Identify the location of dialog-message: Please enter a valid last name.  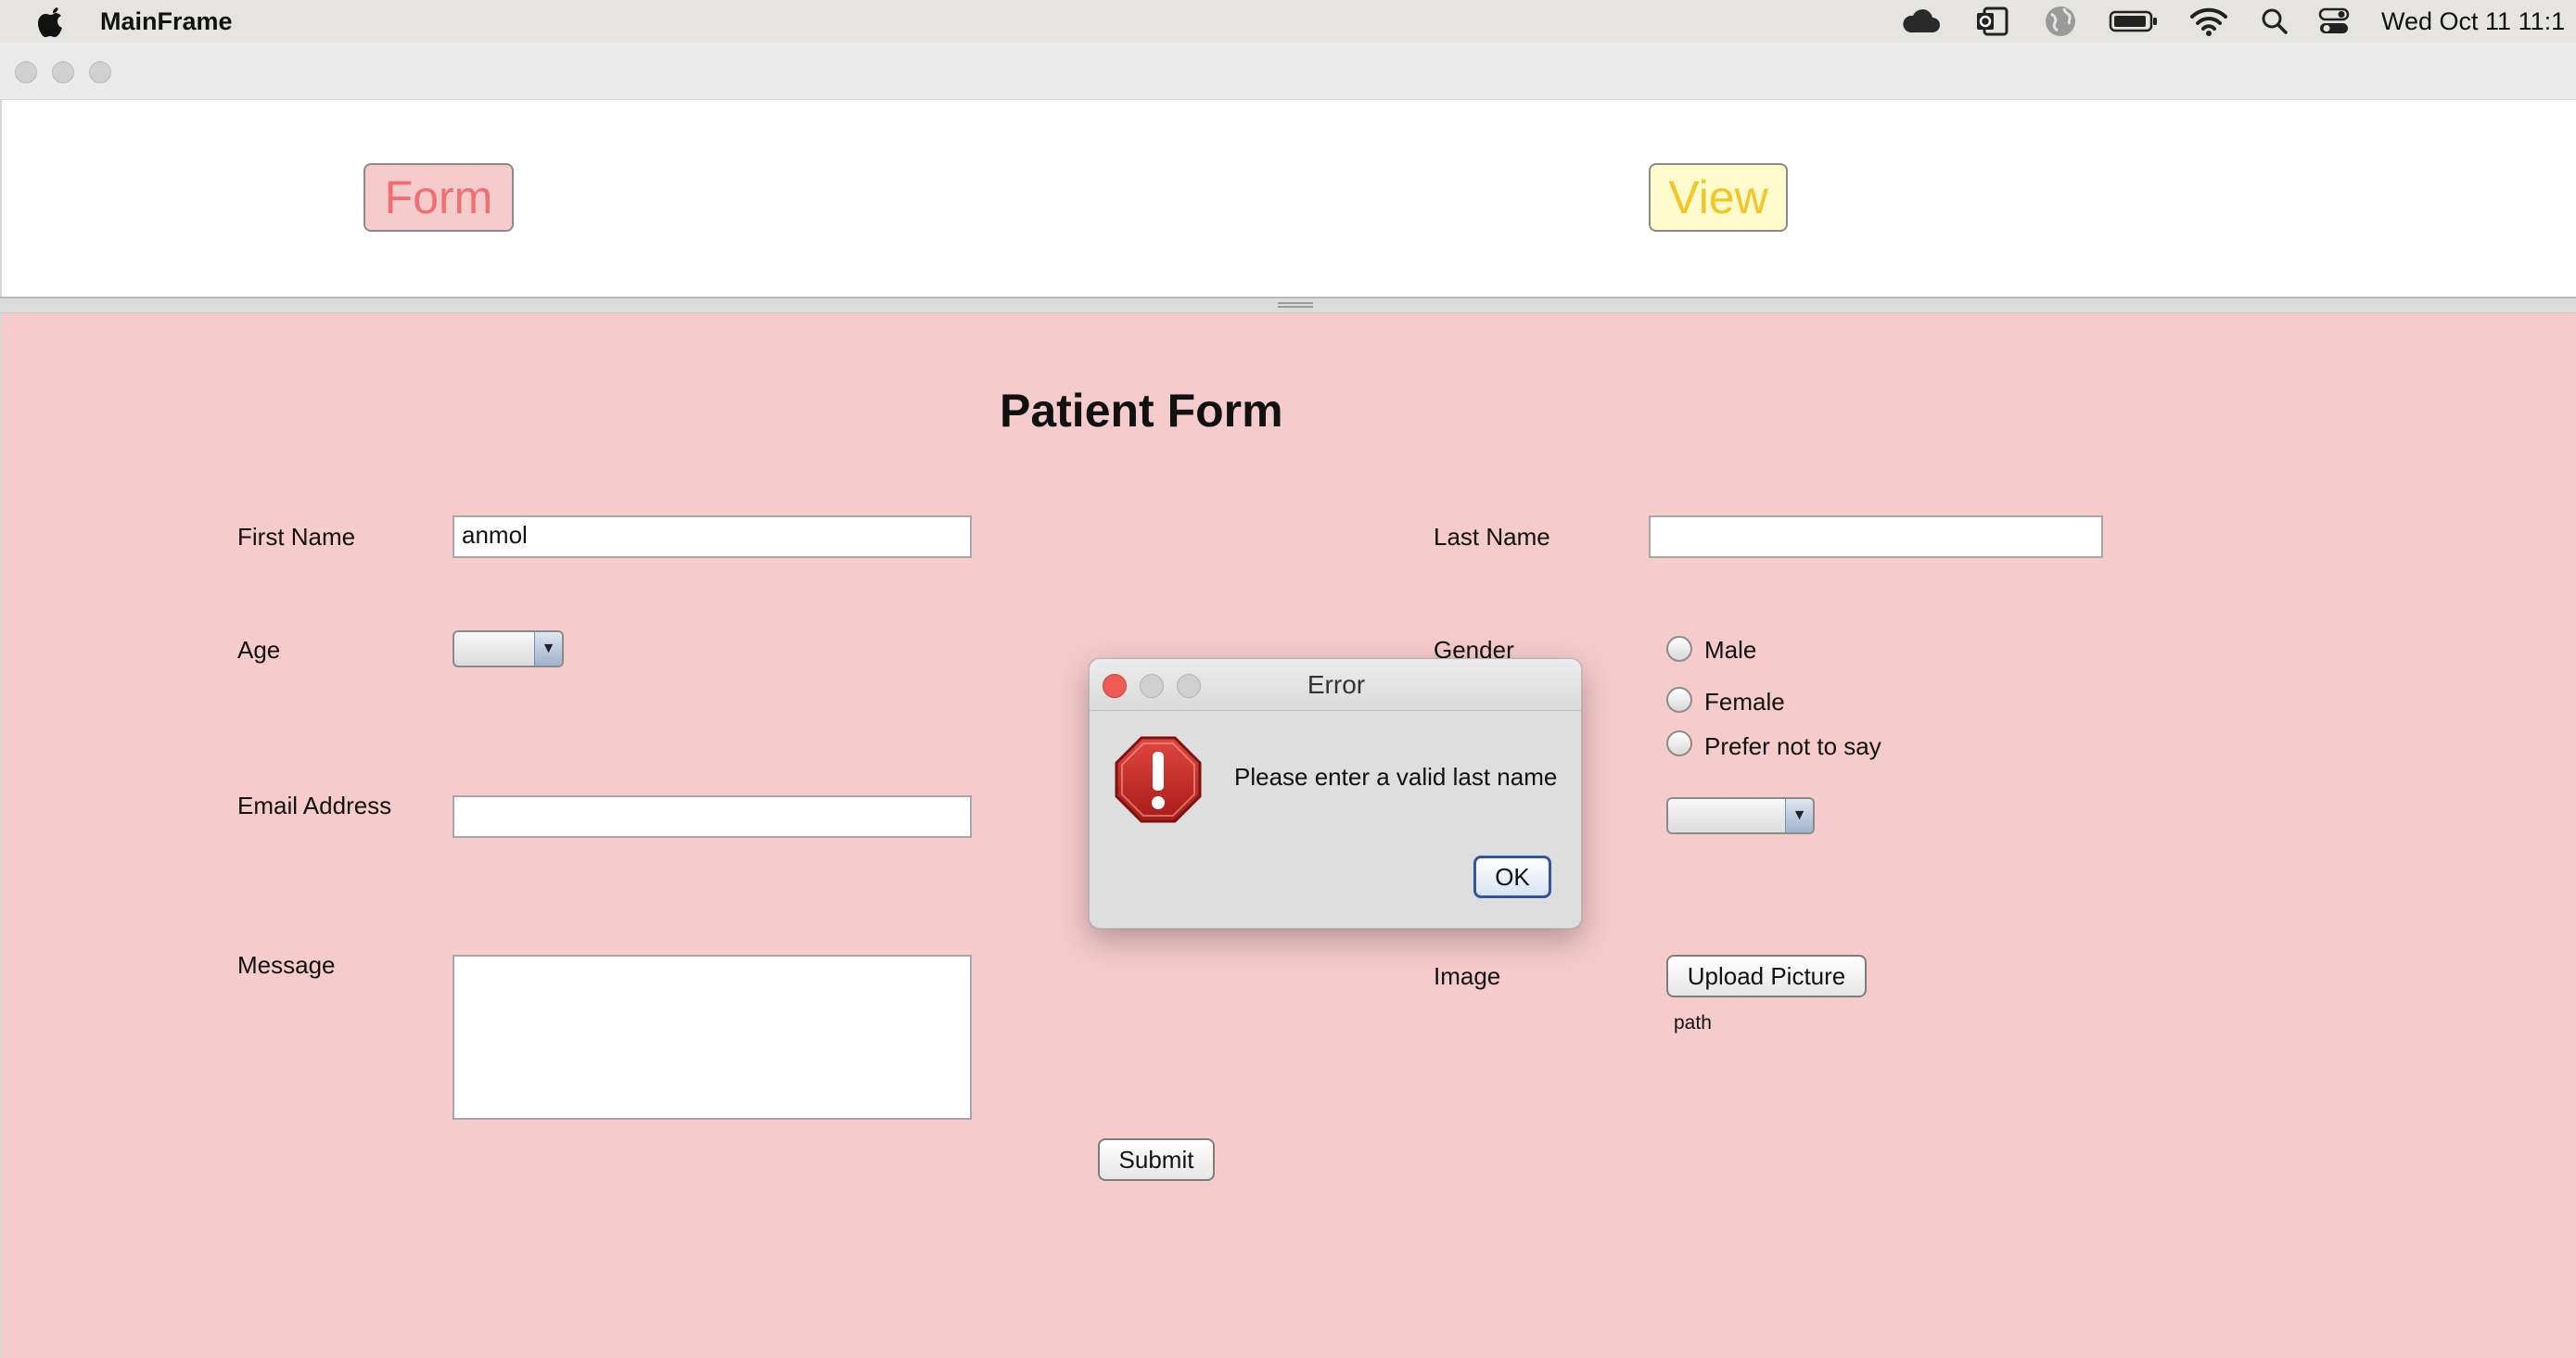
(1396, 777).